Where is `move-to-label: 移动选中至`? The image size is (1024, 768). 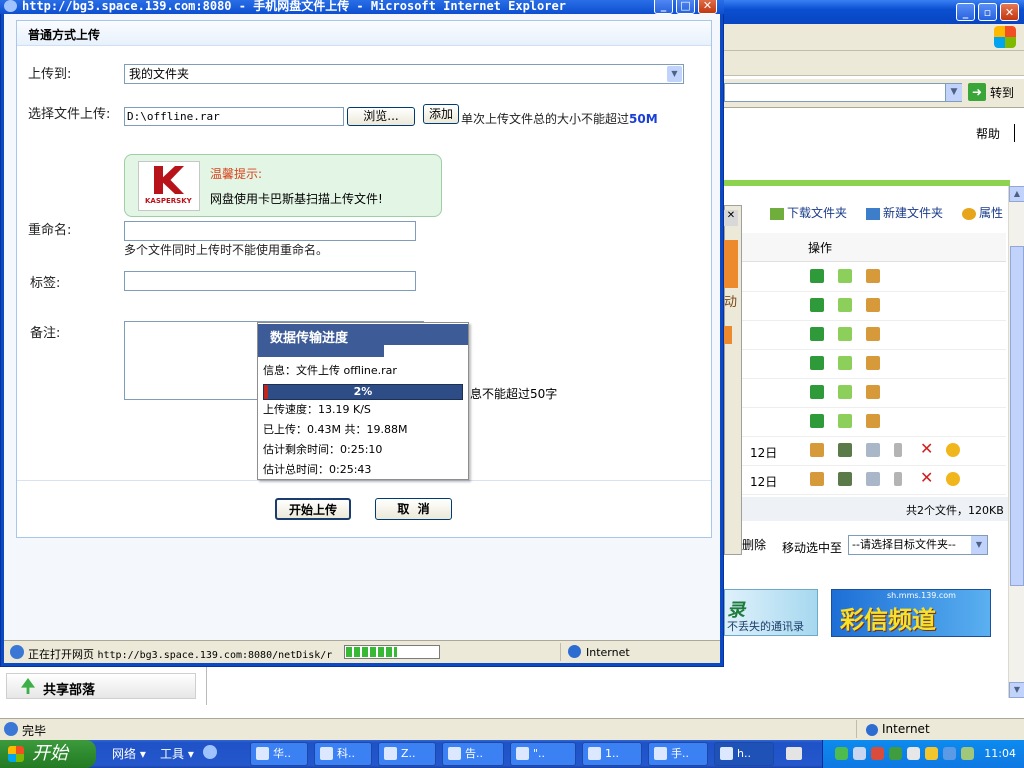
move-to-label: 移动选中至 is located at coordinates (812, 548).